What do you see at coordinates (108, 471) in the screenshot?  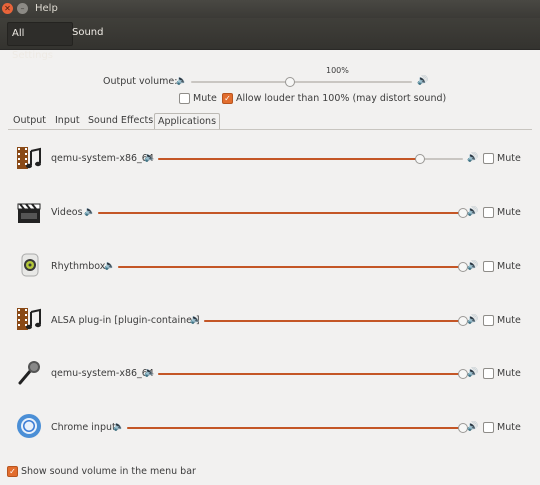 I see `show-in-menu-bar-label: Show sound volume in the menu bar` at bounding box center [108, 471].